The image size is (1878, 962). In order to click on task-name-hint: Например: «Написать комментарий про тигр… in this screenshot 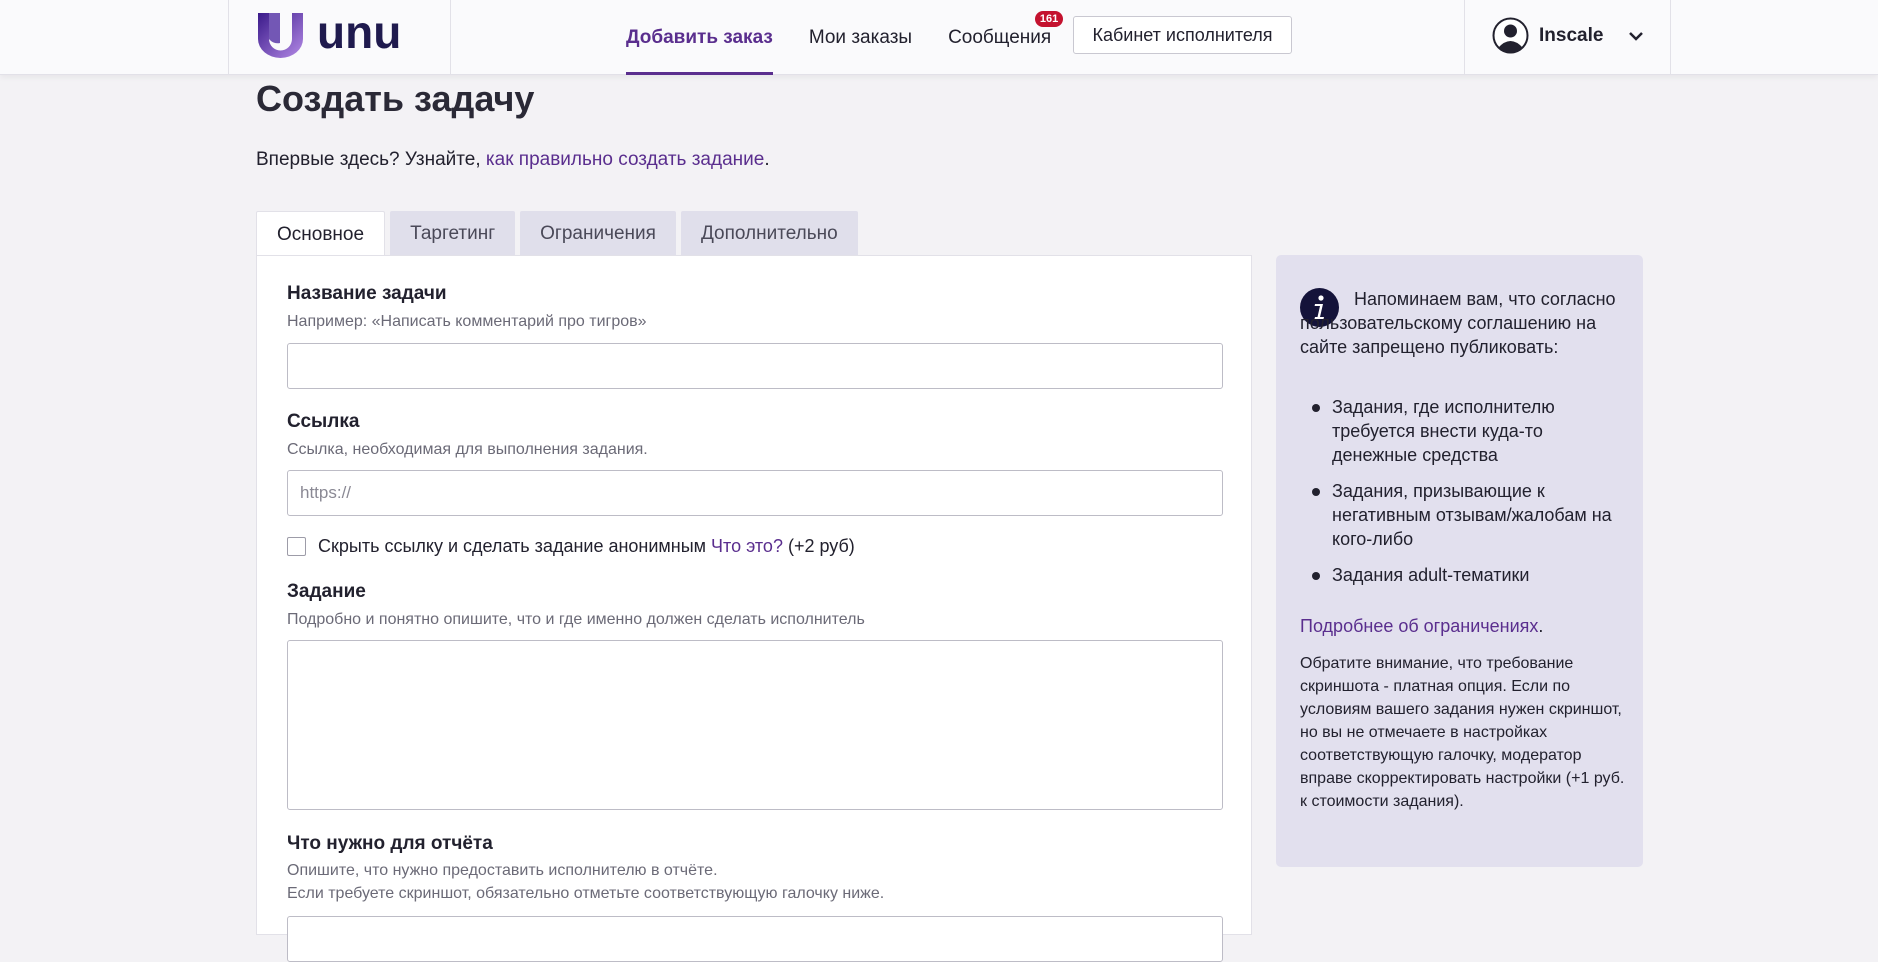, I will do `click(467, 321)`.